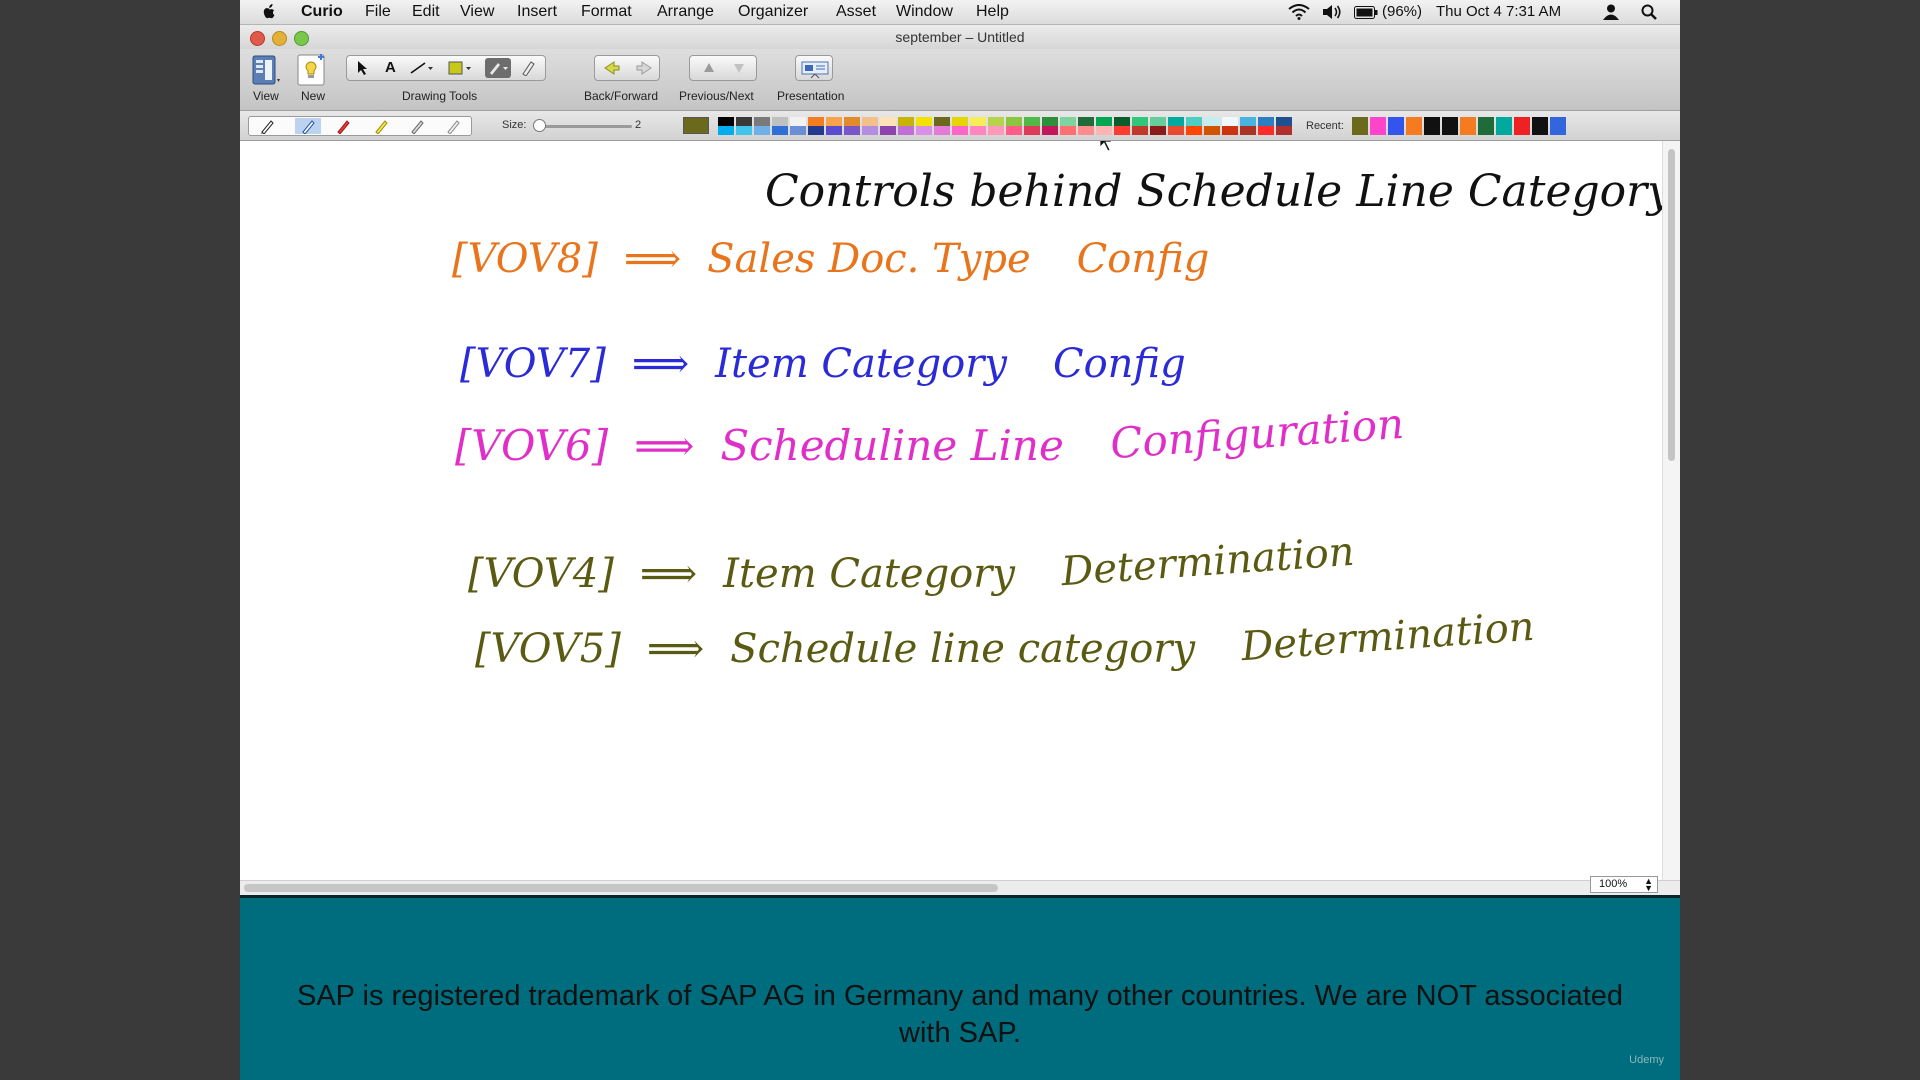  I want to click on pen-red-icon, so click(343, 126).